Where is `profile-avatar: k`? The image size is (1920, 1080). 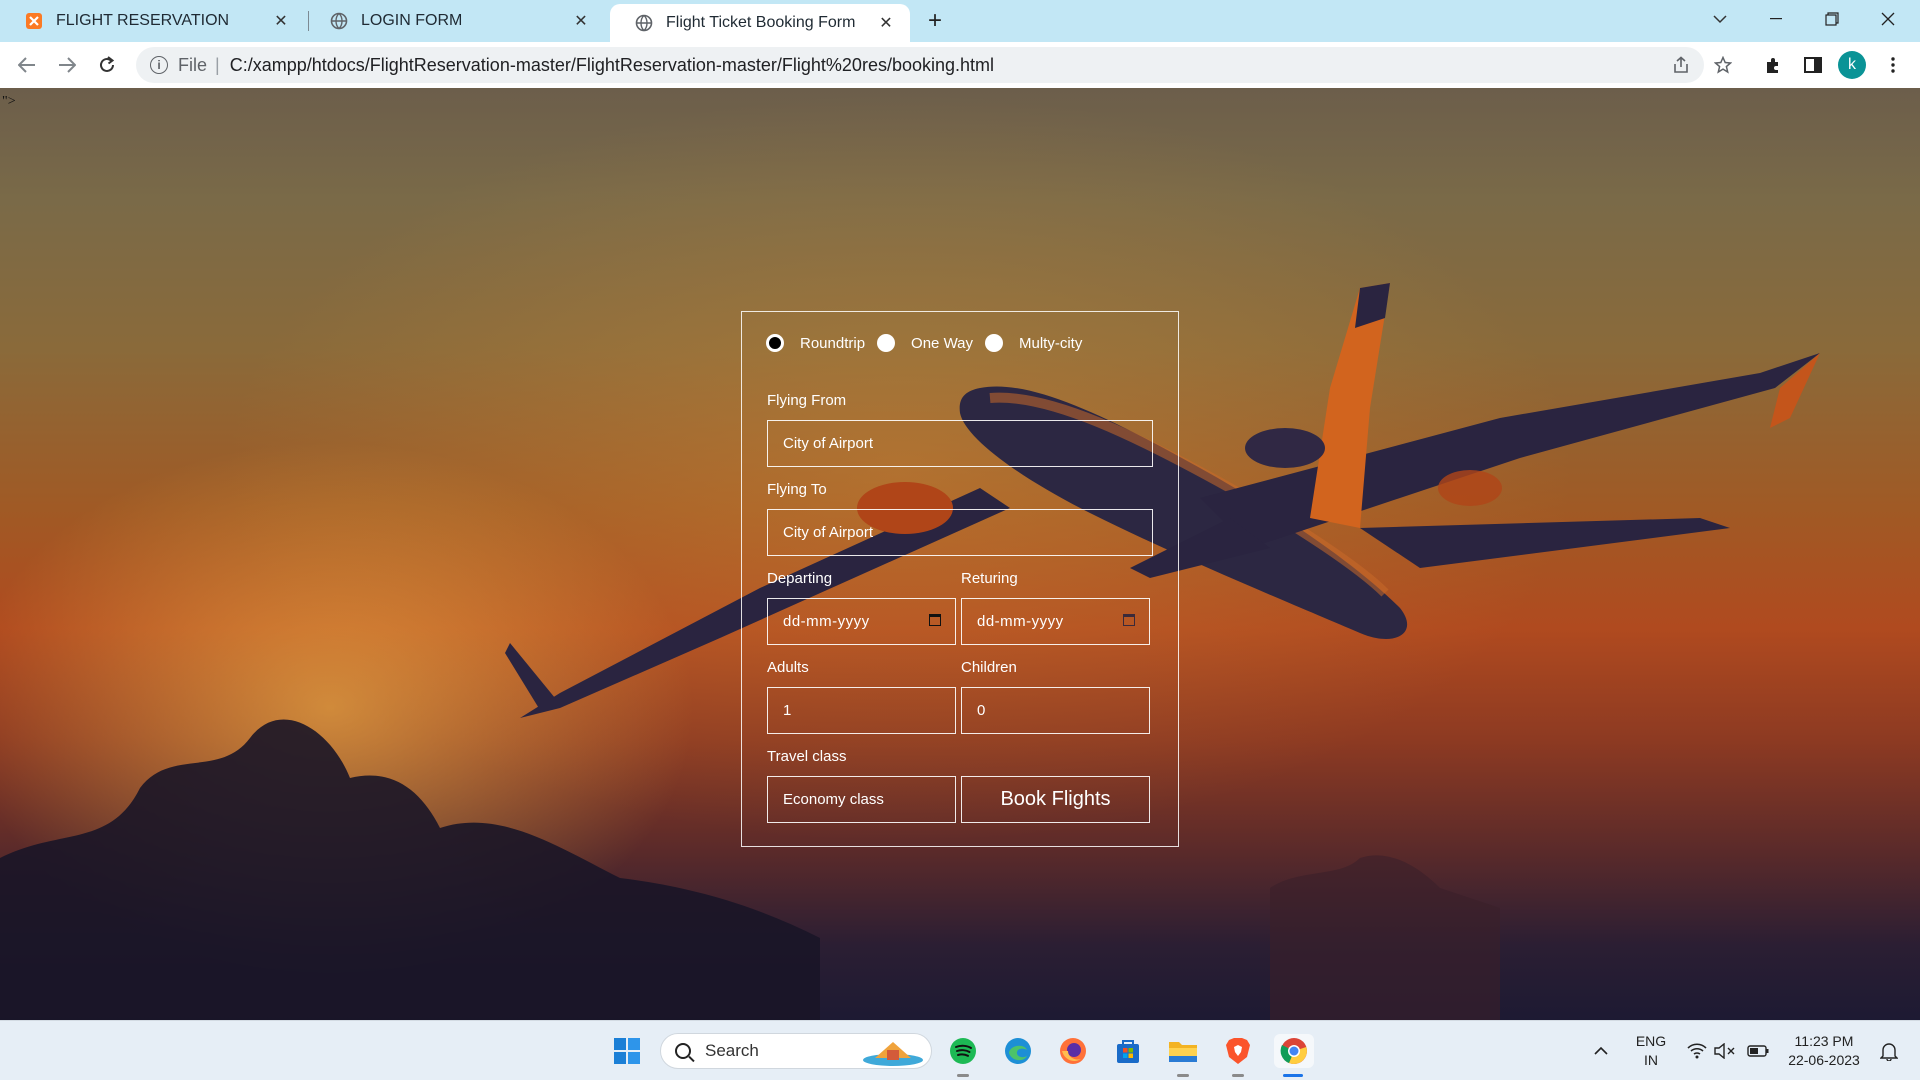
profile-avatar: k is located at coordinates (1852, 65).